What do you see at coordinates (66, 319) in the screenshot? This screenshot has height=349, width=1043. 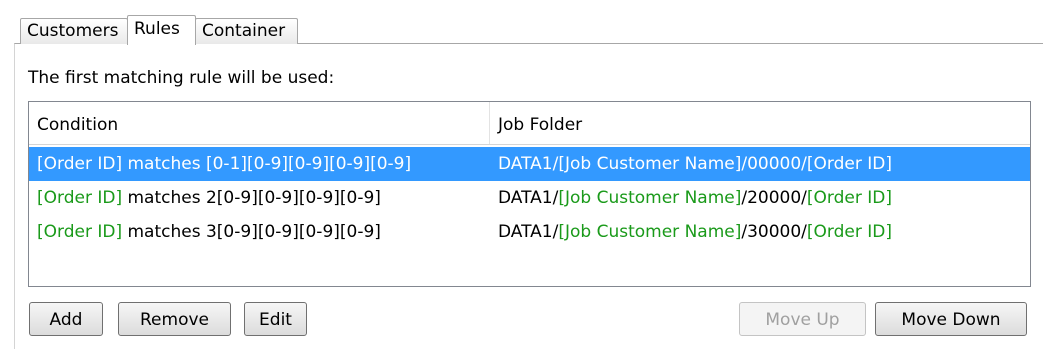 I see `add-button: Add` at bounding box center [66, 319].